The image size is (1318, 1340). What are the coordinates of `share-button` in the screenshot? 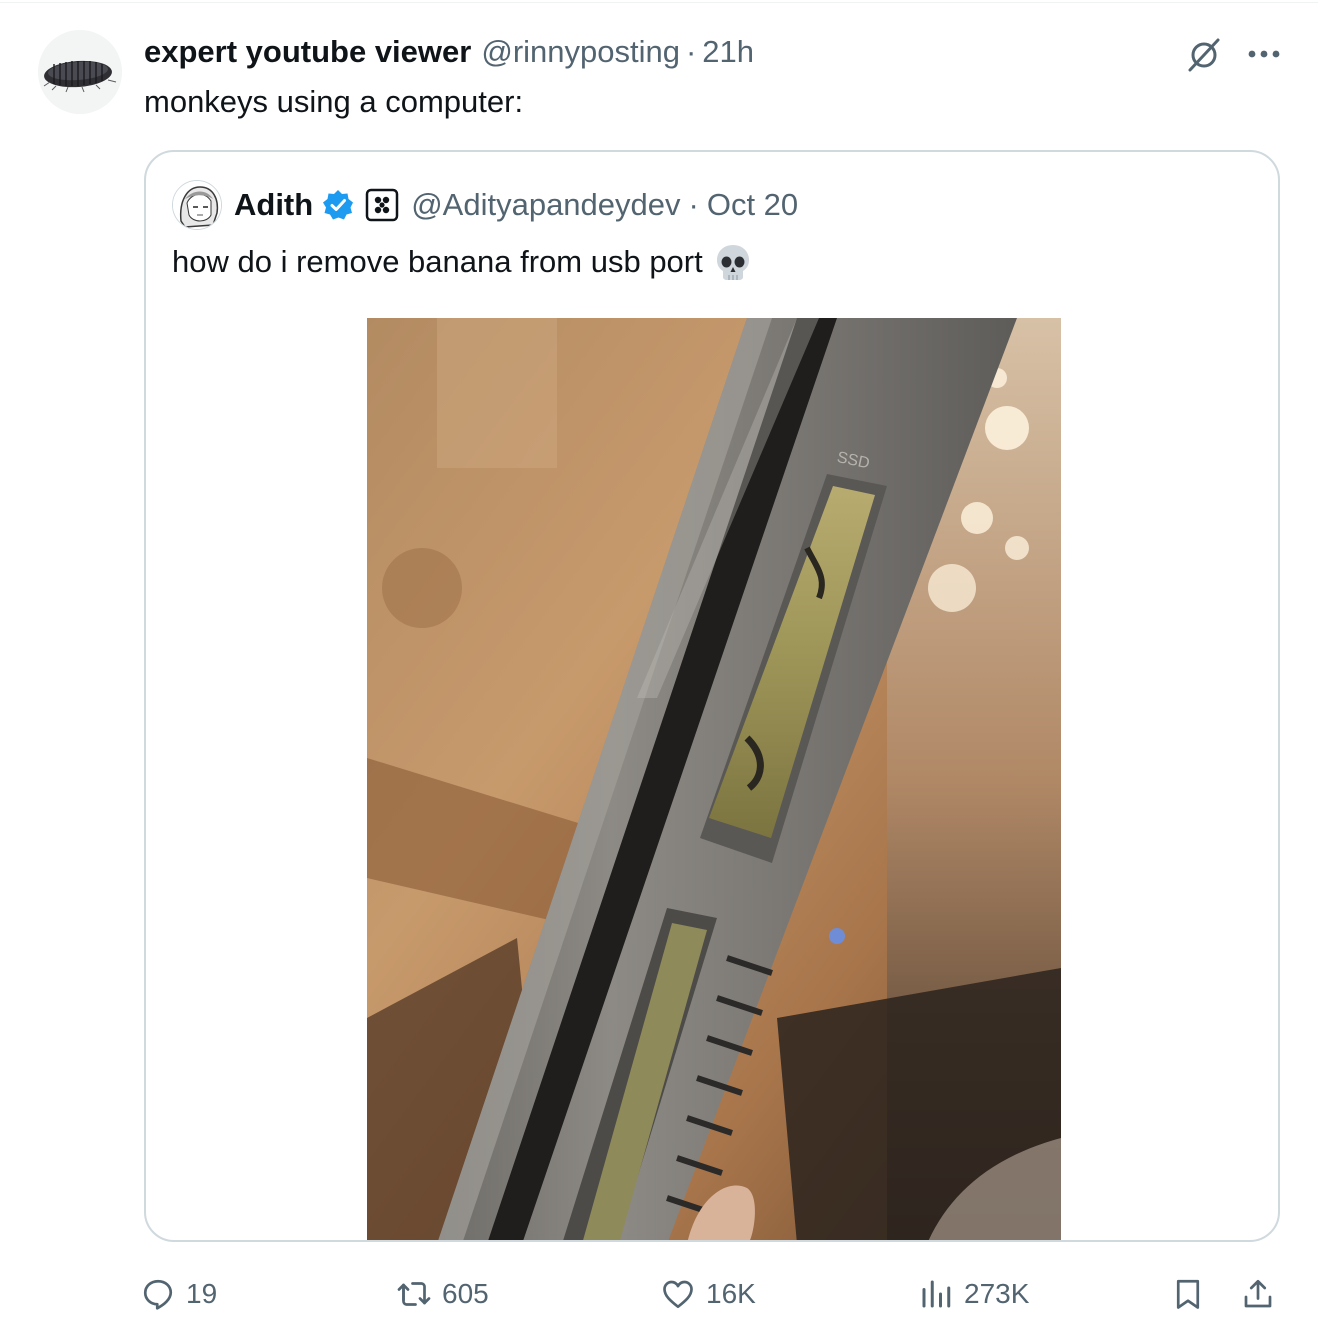 It's located at (1258, 1294).